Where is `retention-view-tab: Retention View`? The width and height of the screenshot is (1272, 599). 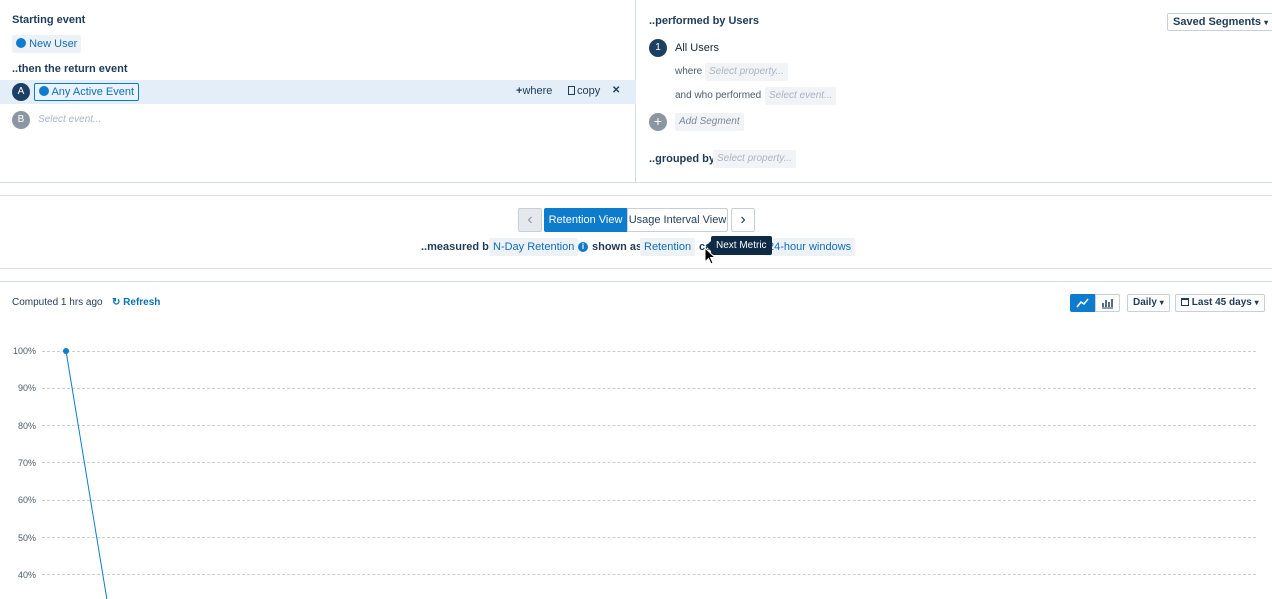 retention-view-tab: Retention View is located at coordinates (585, 220).